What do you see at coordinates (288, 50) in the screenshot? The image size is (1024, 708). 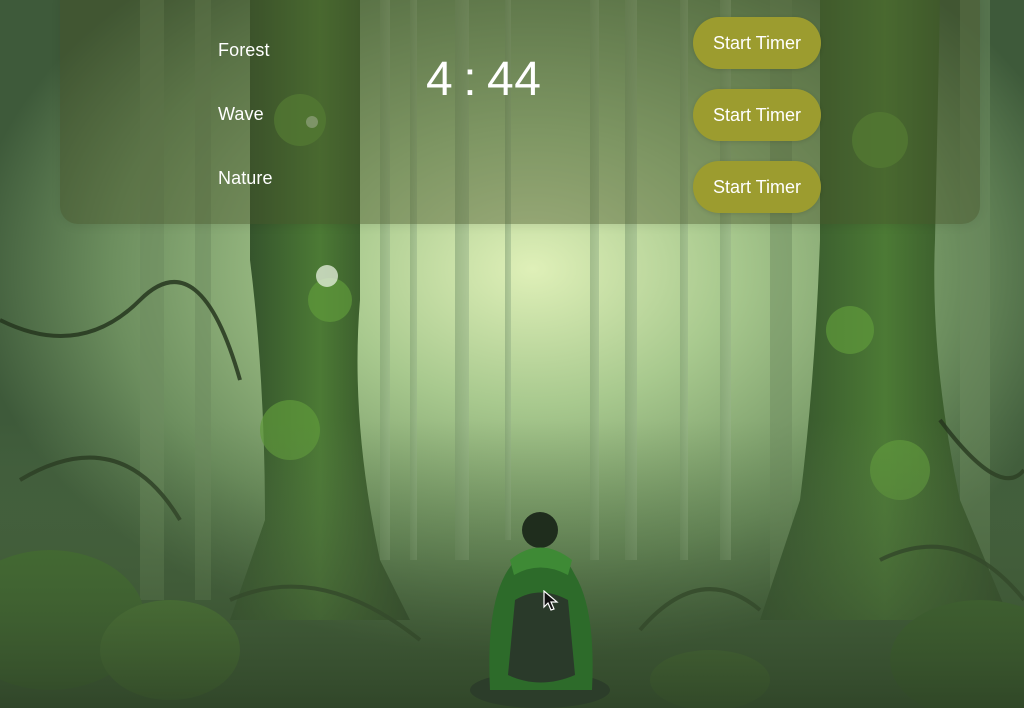 I see `sound-option-forest: Forest` at bounding box center [288, 50].